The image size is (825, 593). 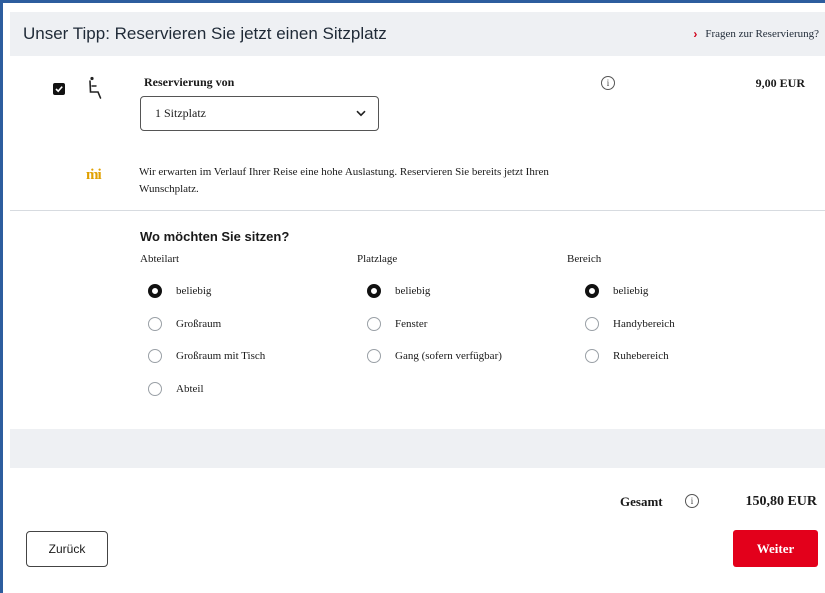 I want to click on radio-label: Ruhebereich, so click(x=641, y=356).